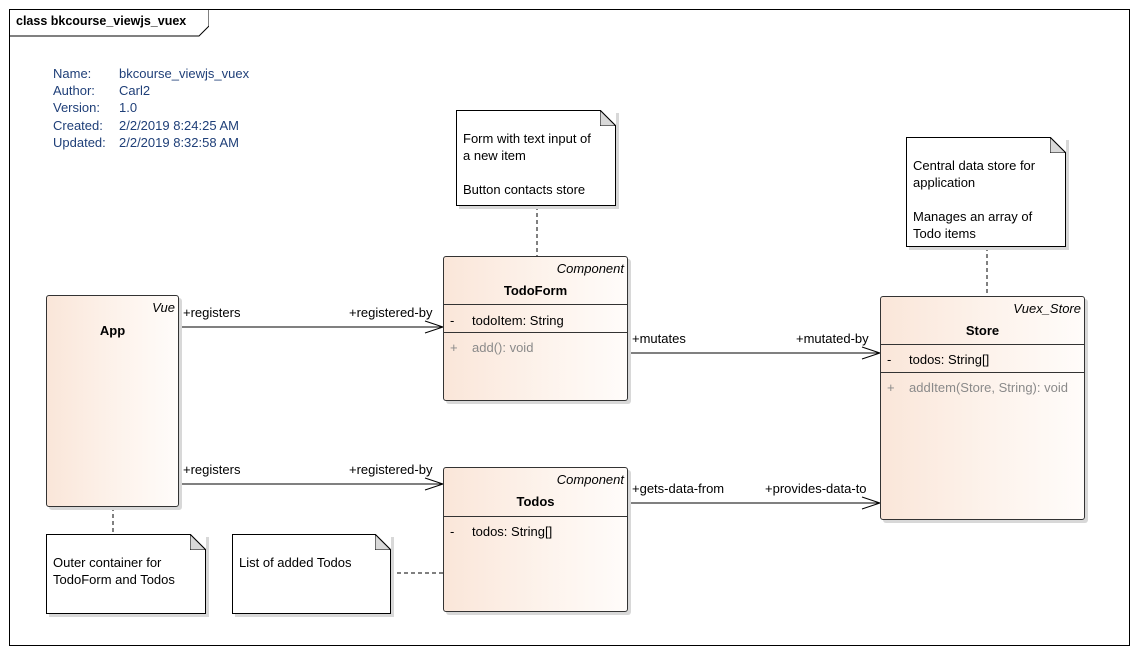  What do you see at coordinates (503, 347) in the screenshot?
I see `operation-text: add(): void` at bounding box center [503, 347].